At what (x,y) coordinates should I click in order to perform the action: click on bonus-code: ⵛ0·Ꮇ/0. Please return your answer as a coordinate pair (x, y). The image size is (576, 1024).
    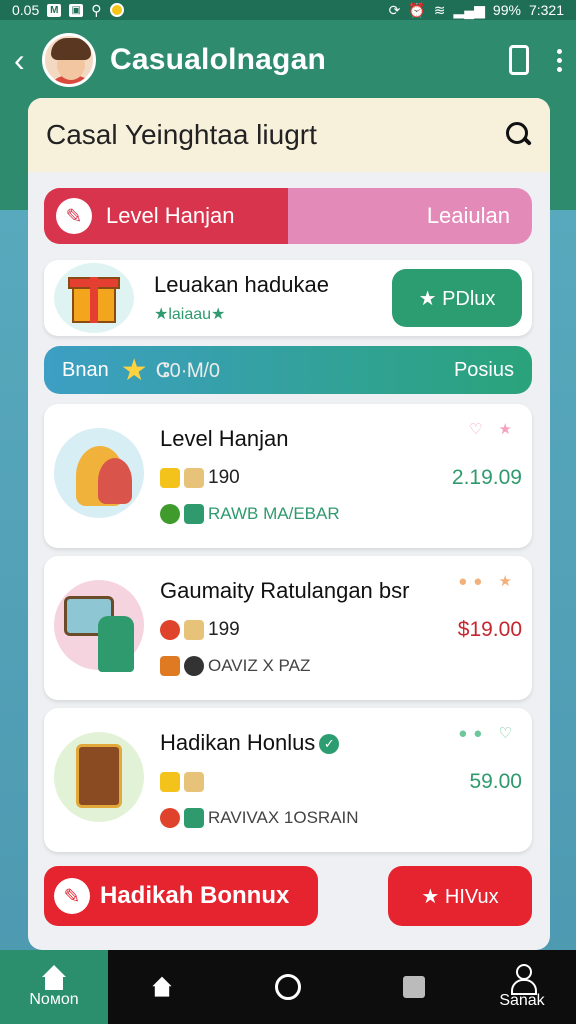
    Looking at the image, I should click on (188, 370).